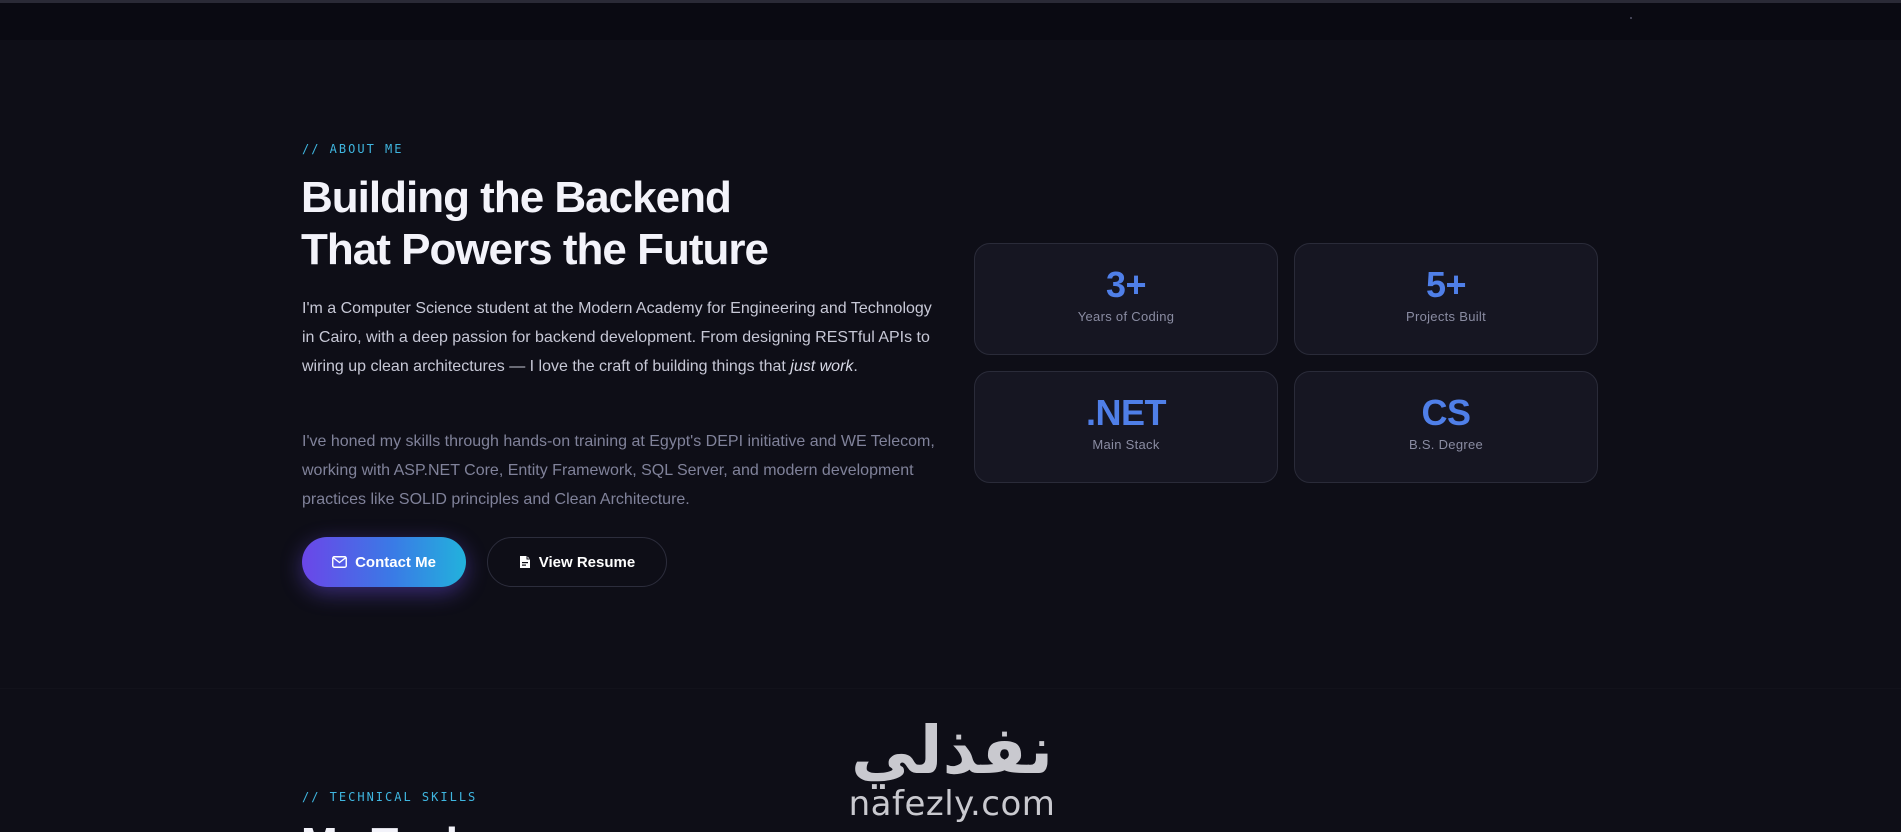 The width and height of the screenshot is (1901, 832). What do you see at coordinates (952, 750) in the screenshot?
I see `watermark-arabic-text: نفذلي` at bounding box center [952, 750].